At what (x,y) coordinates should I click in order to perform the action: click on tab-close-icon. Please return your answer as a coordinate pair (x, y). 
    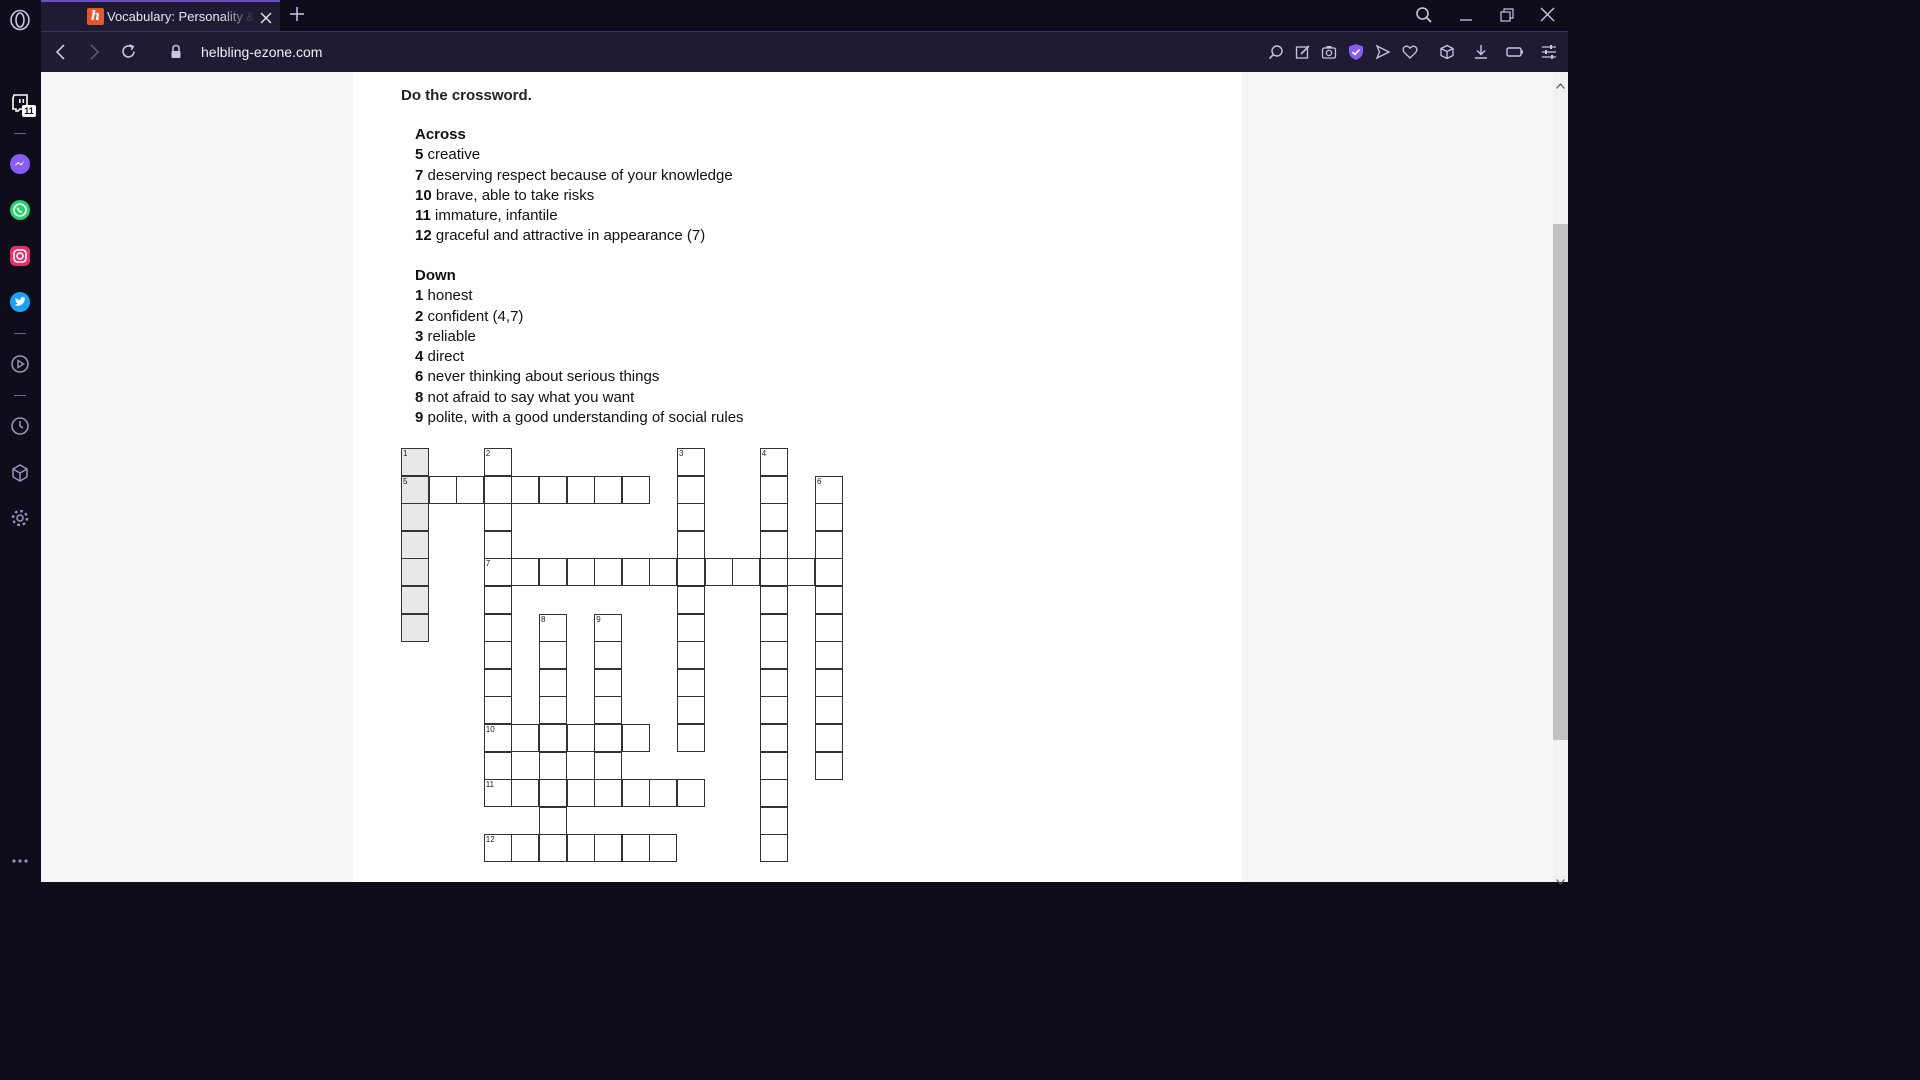
    Looking at the image, I should click on (266, 20).